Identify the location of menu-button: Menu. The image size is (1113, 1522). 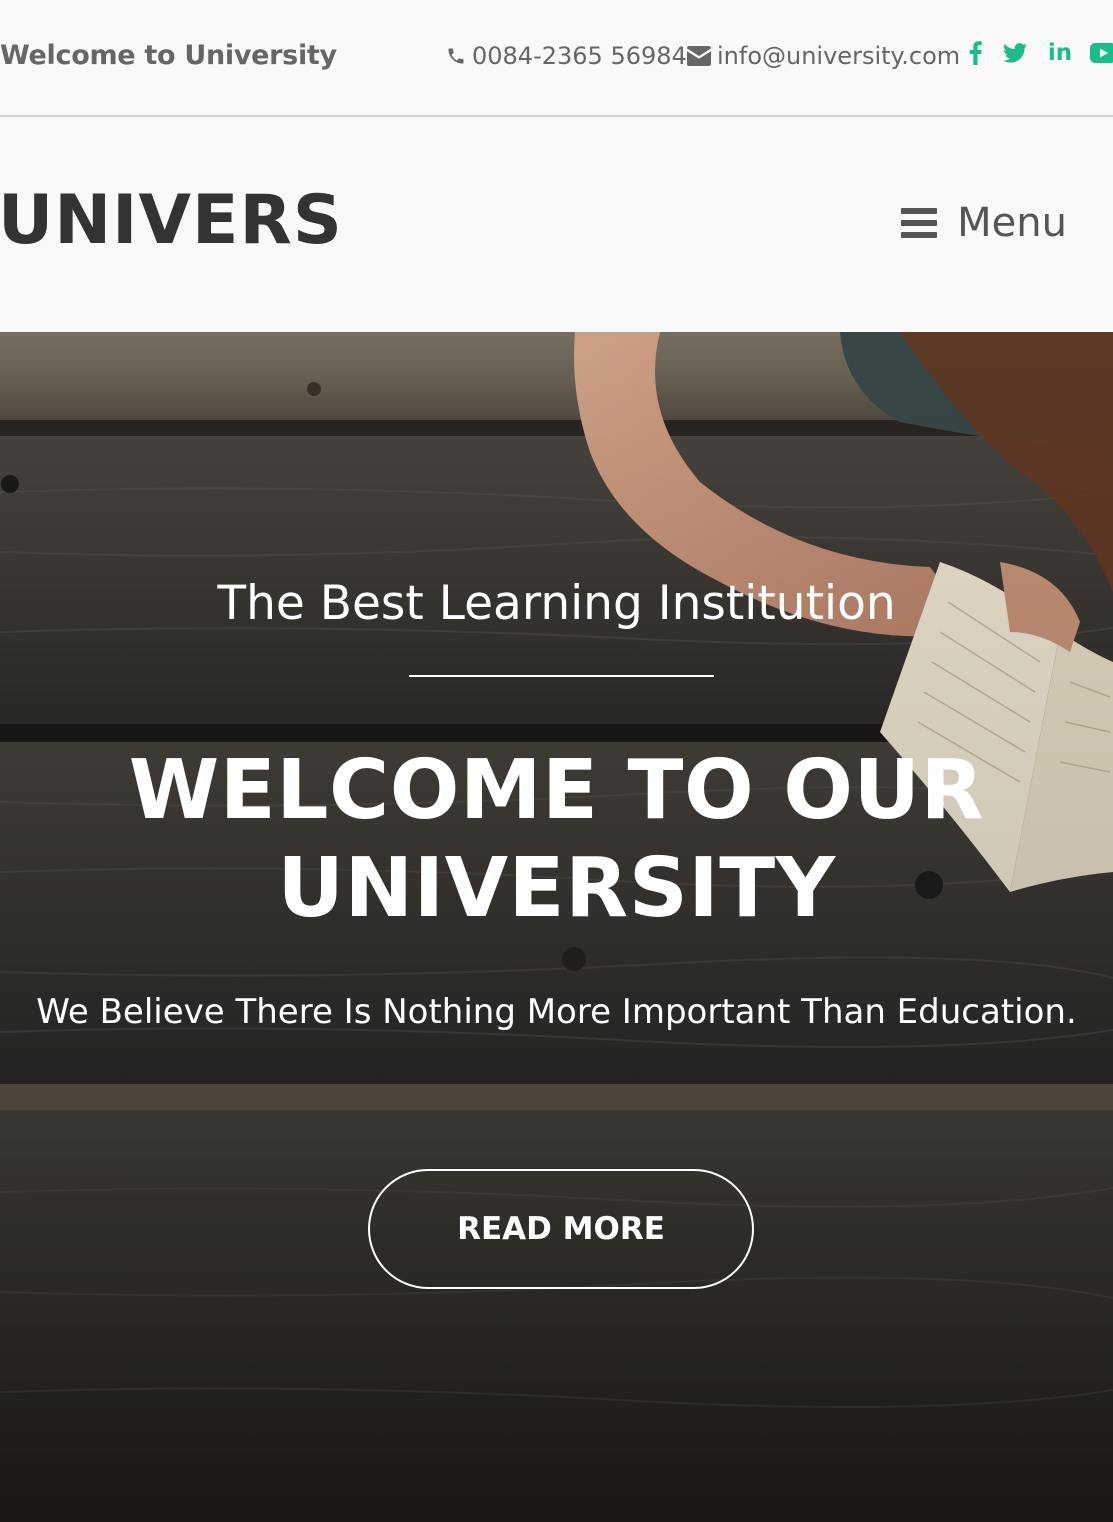
(984, 223).